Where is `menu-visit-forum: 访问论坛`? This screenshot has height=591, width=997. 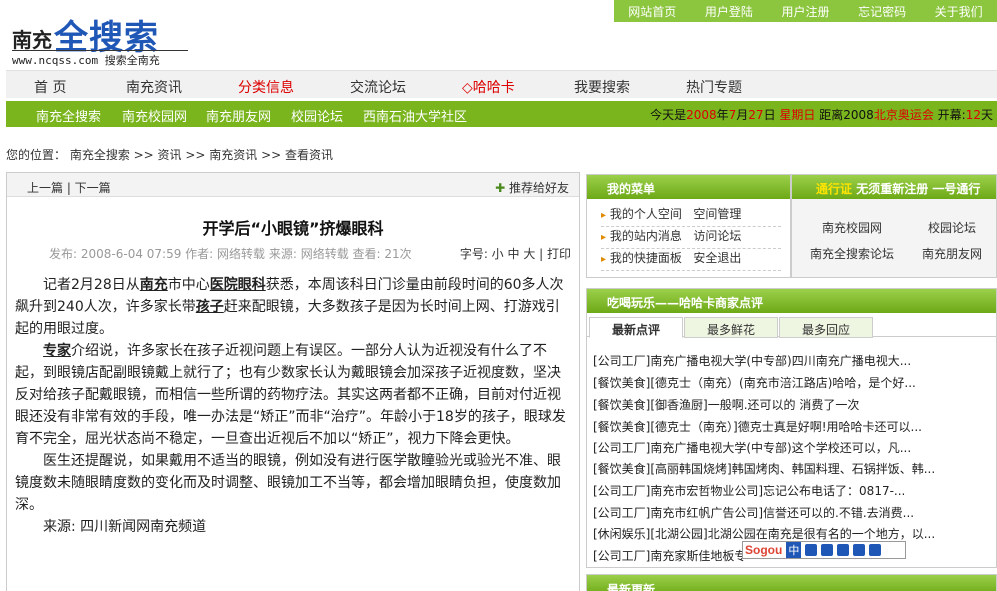
menu-visit-forum: 访问论坛 is located at coordinates (717, 236).